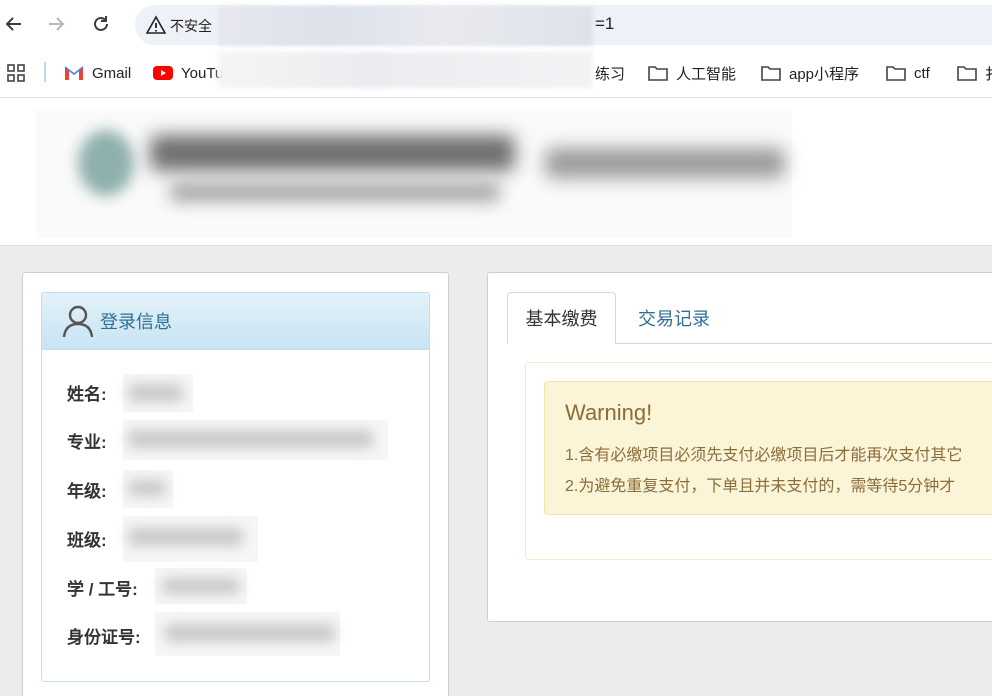 The width and height of the screenshot is (992, 696). I want to click on warning-line-1: 1.含有必缴项目必须先支付必缴项目后才能再次支付其它, so click(764, 455).